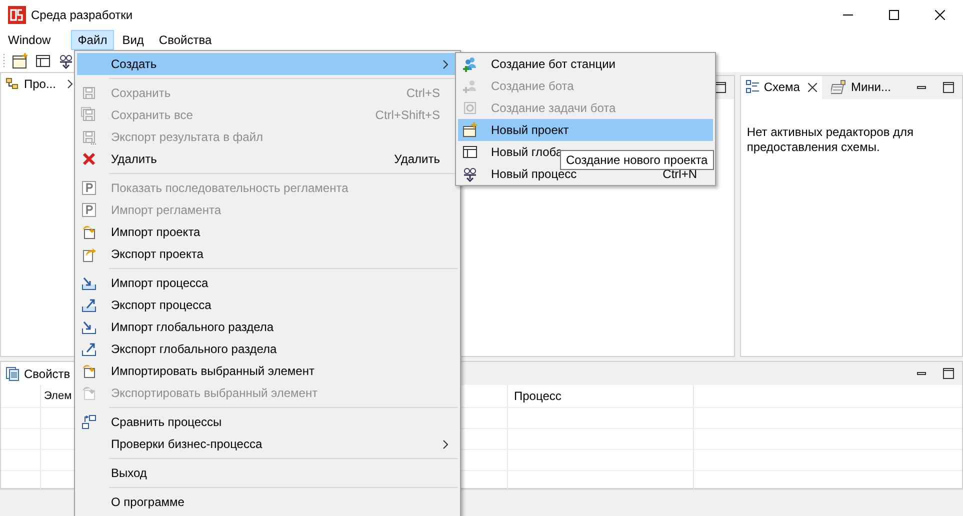 This screenshot has height=516, width=963. What do you see at coordinates (417, 159) in the screenshot?
I see `shortcut-label: Удалить` at bounding box center [417, 159].